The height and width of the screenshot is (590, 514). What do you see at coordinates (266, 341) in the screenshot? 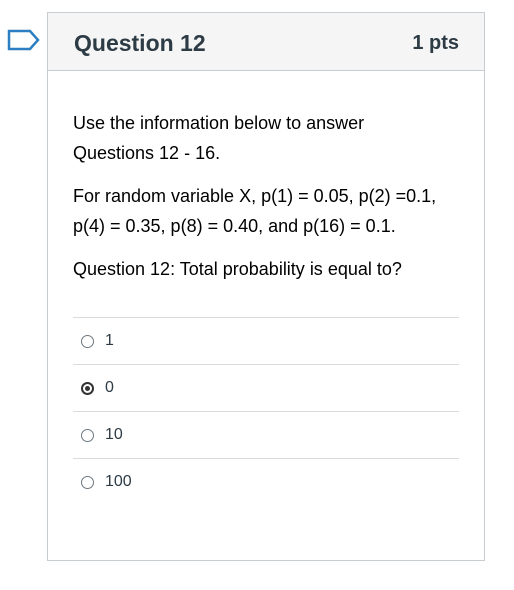
I see `answer-option-1: 1` at bounding box center [266, 341].